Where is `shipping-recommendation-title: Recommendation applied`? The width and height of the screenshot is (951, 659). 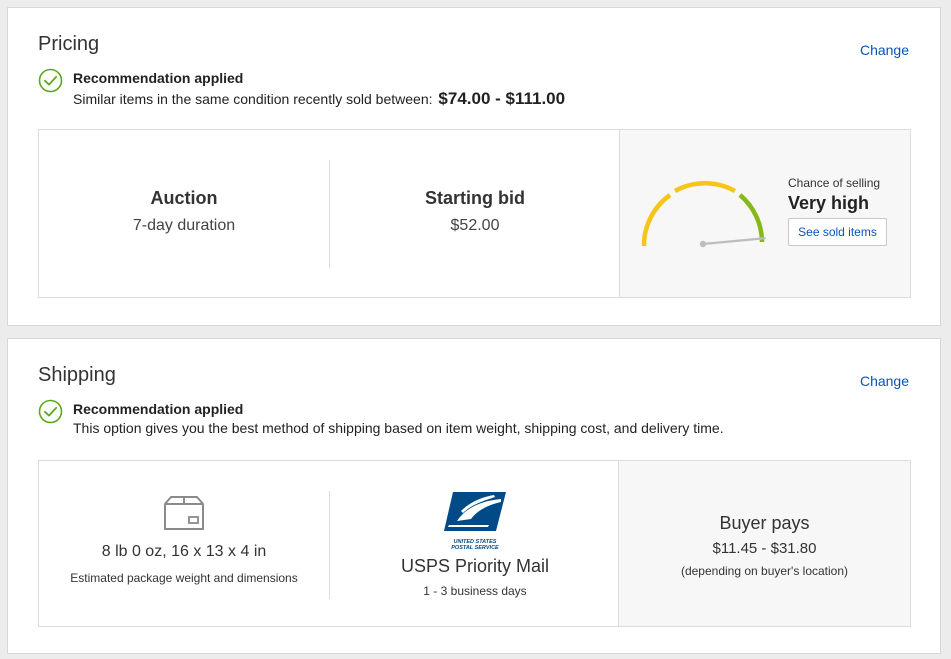 shipping-recommendation-title: Recommendation applied is located at coordinates (158, 409).